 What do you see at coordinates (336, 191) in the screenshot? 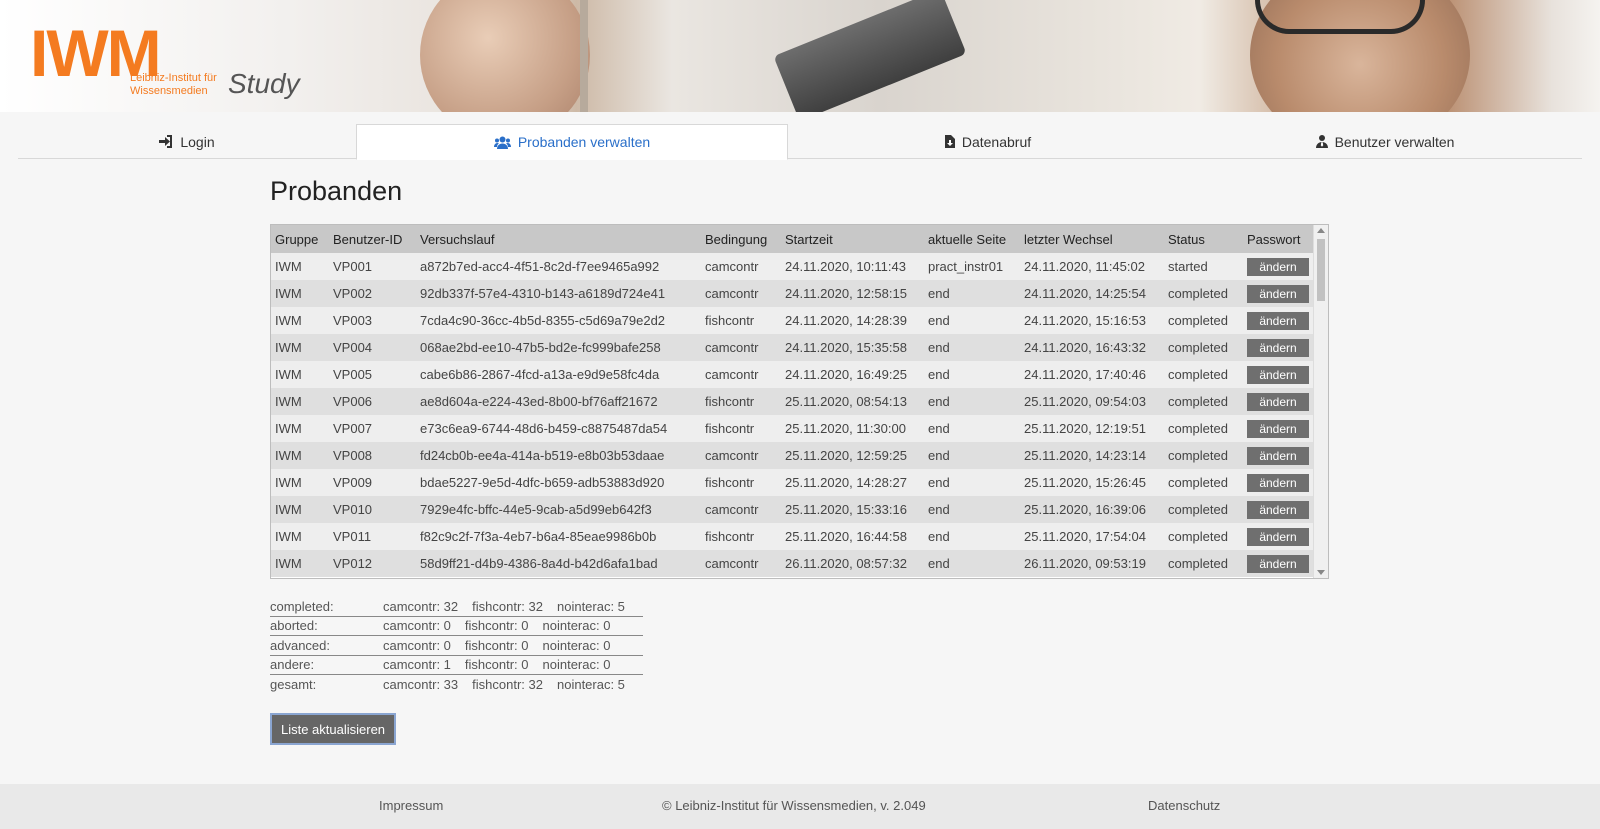
I see `page-title: Probanden` at bounding box center [336, 191].